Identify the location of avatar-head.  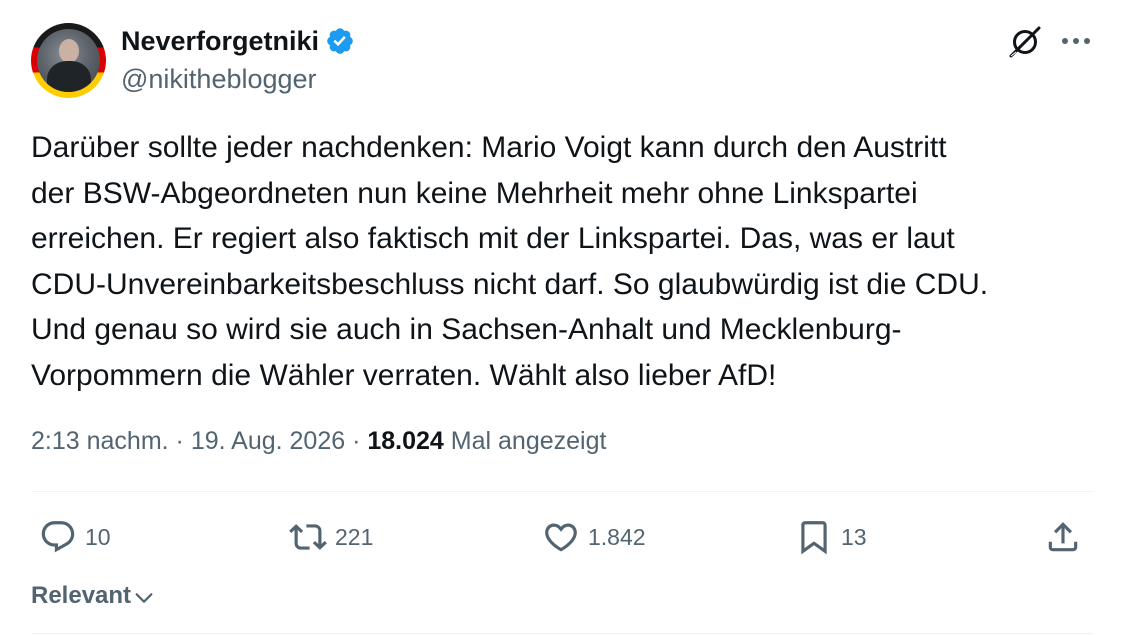
(69, 51).